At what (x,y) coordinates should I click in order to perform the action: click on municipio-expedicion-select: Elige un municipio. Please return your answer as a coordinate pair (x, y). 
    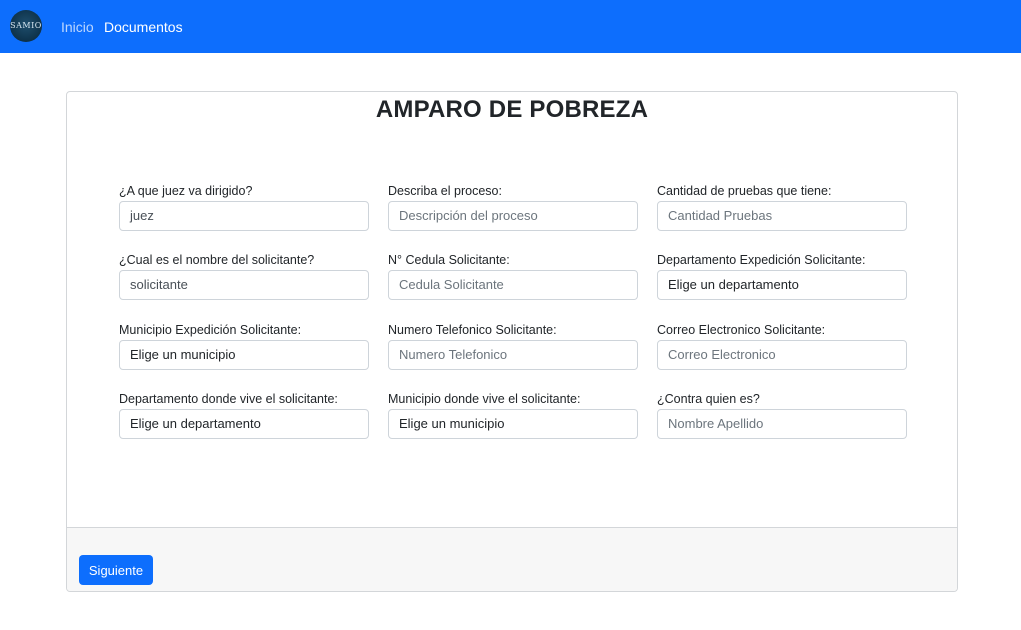
    Looking at the image, I should click on (244, 355).